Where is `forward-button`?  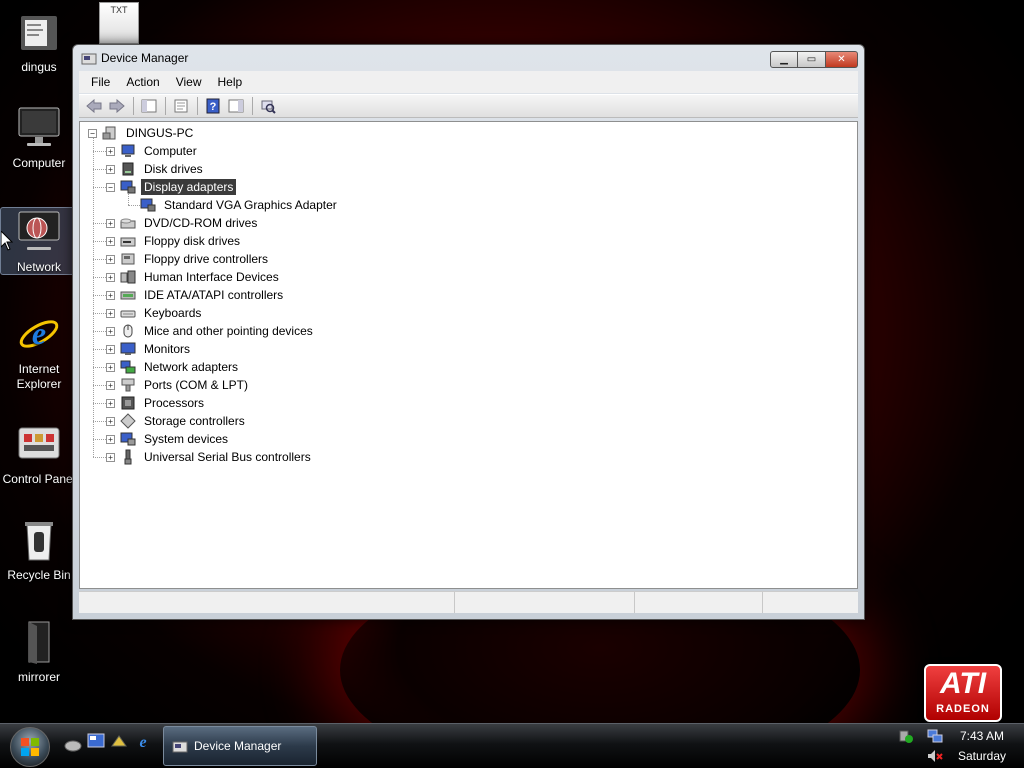 forward-button is located at coordinates (117, 106).